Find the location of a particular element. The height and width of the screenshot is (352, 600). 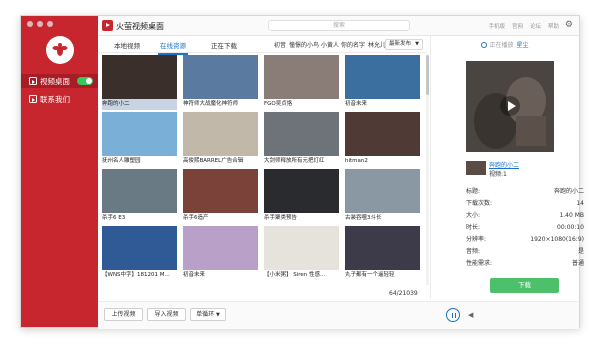

info-value: 00:00:10 is located at coordinates (570, 227).